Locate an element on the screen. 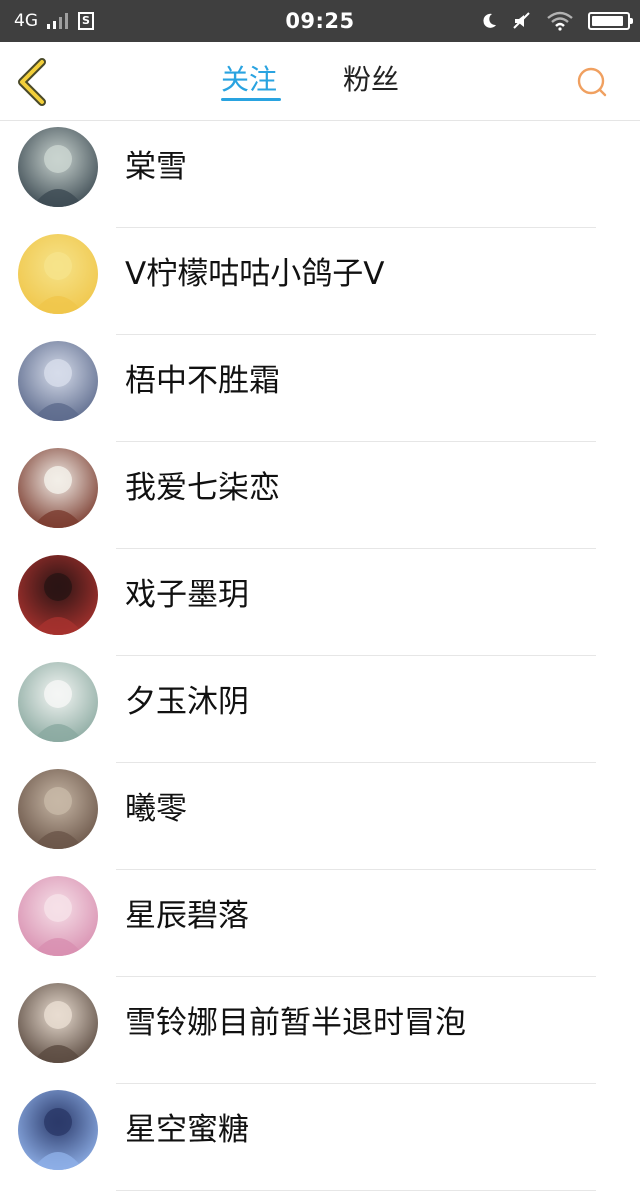 The width and height of the screenshot is (640, 1191). back-button is located at coordinates (34, 82).